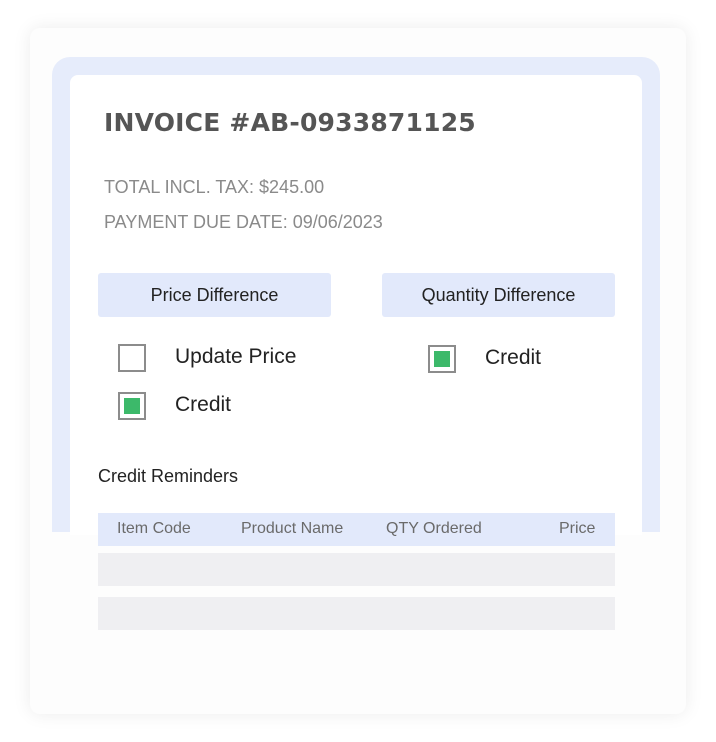  I want to click on column-header-qty-ordered: QTY Ordered, so click(434, 529).